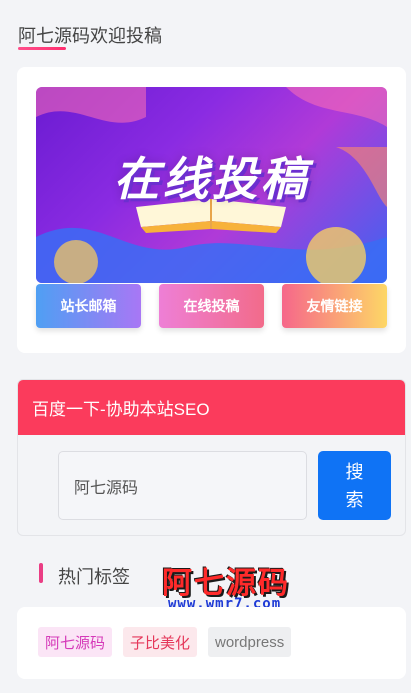 The height and width of the screenshot is (693, 411). Describe the element at coordinates (94, 577) in the screenshot. I see `tags-title: 热门标签` at that location.